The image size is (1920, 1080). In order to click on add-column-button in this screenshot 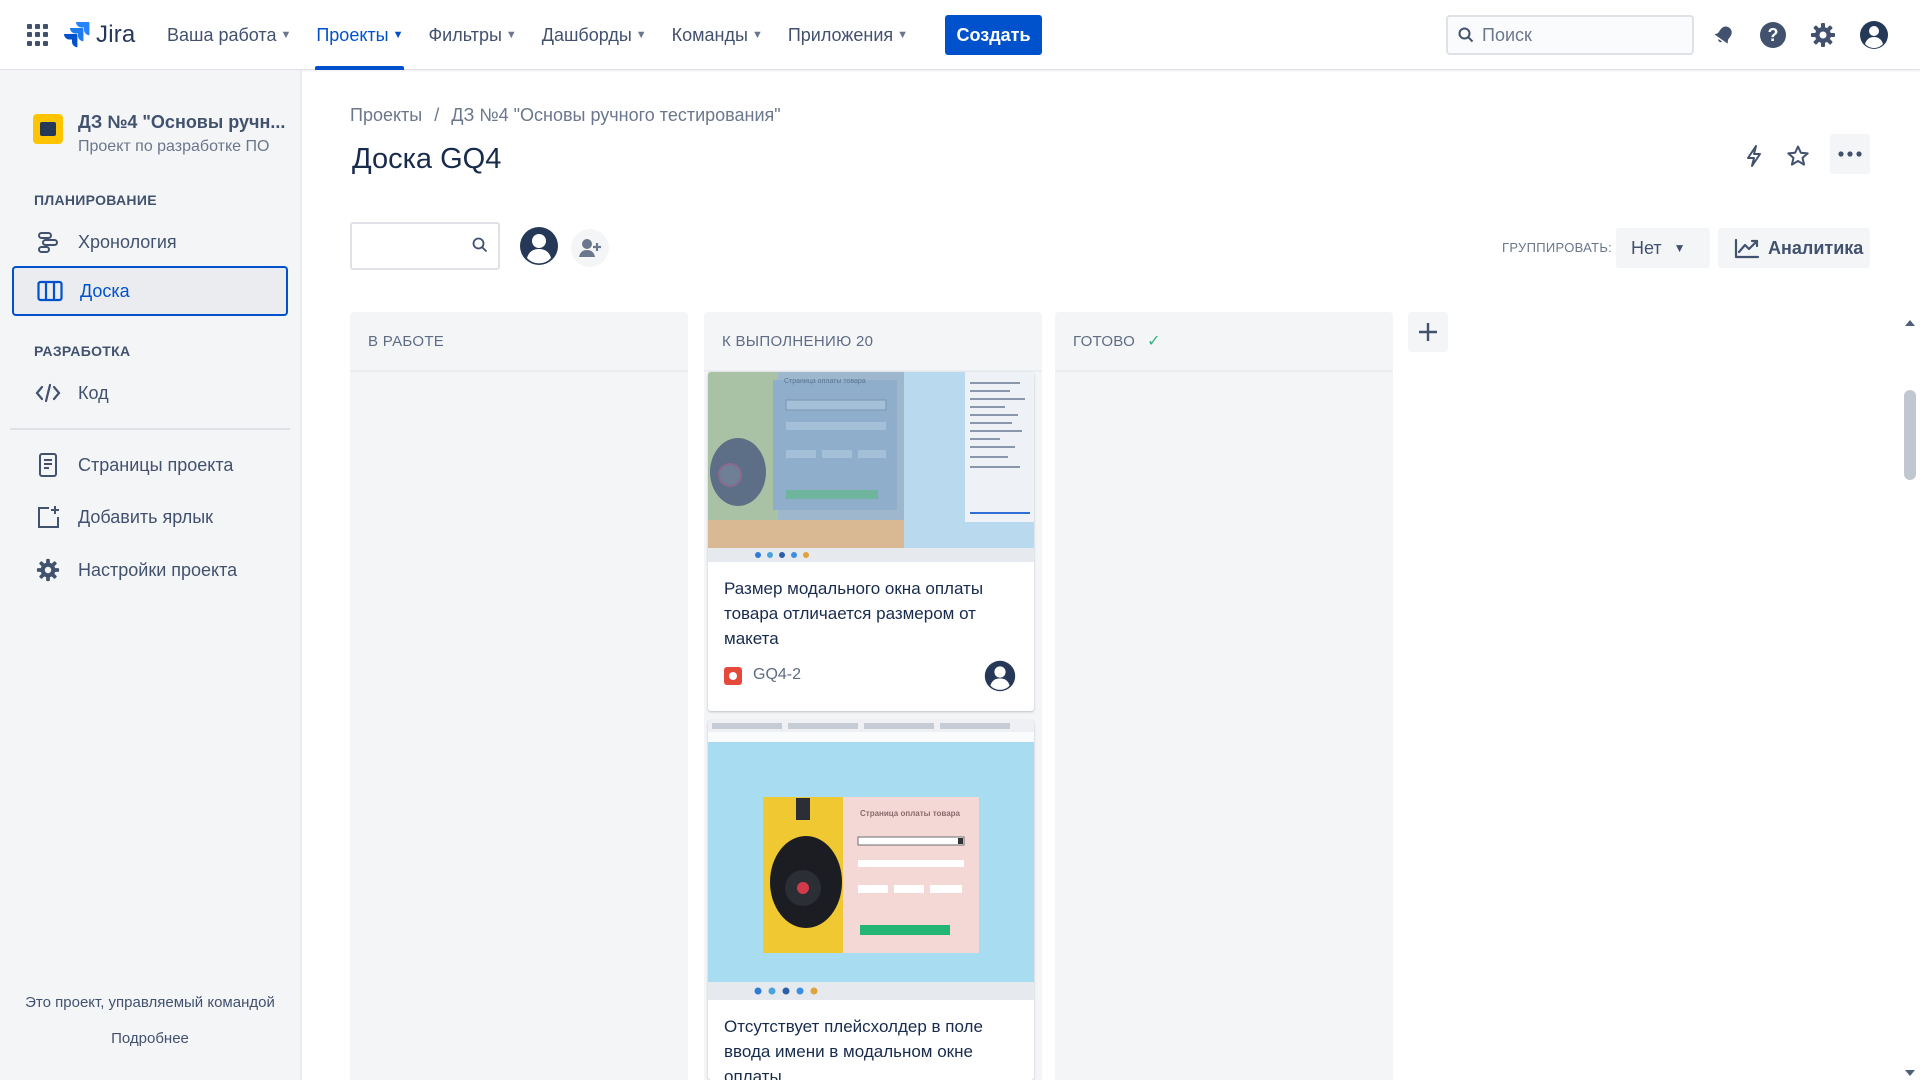, I will do `click(1428, 332)`.